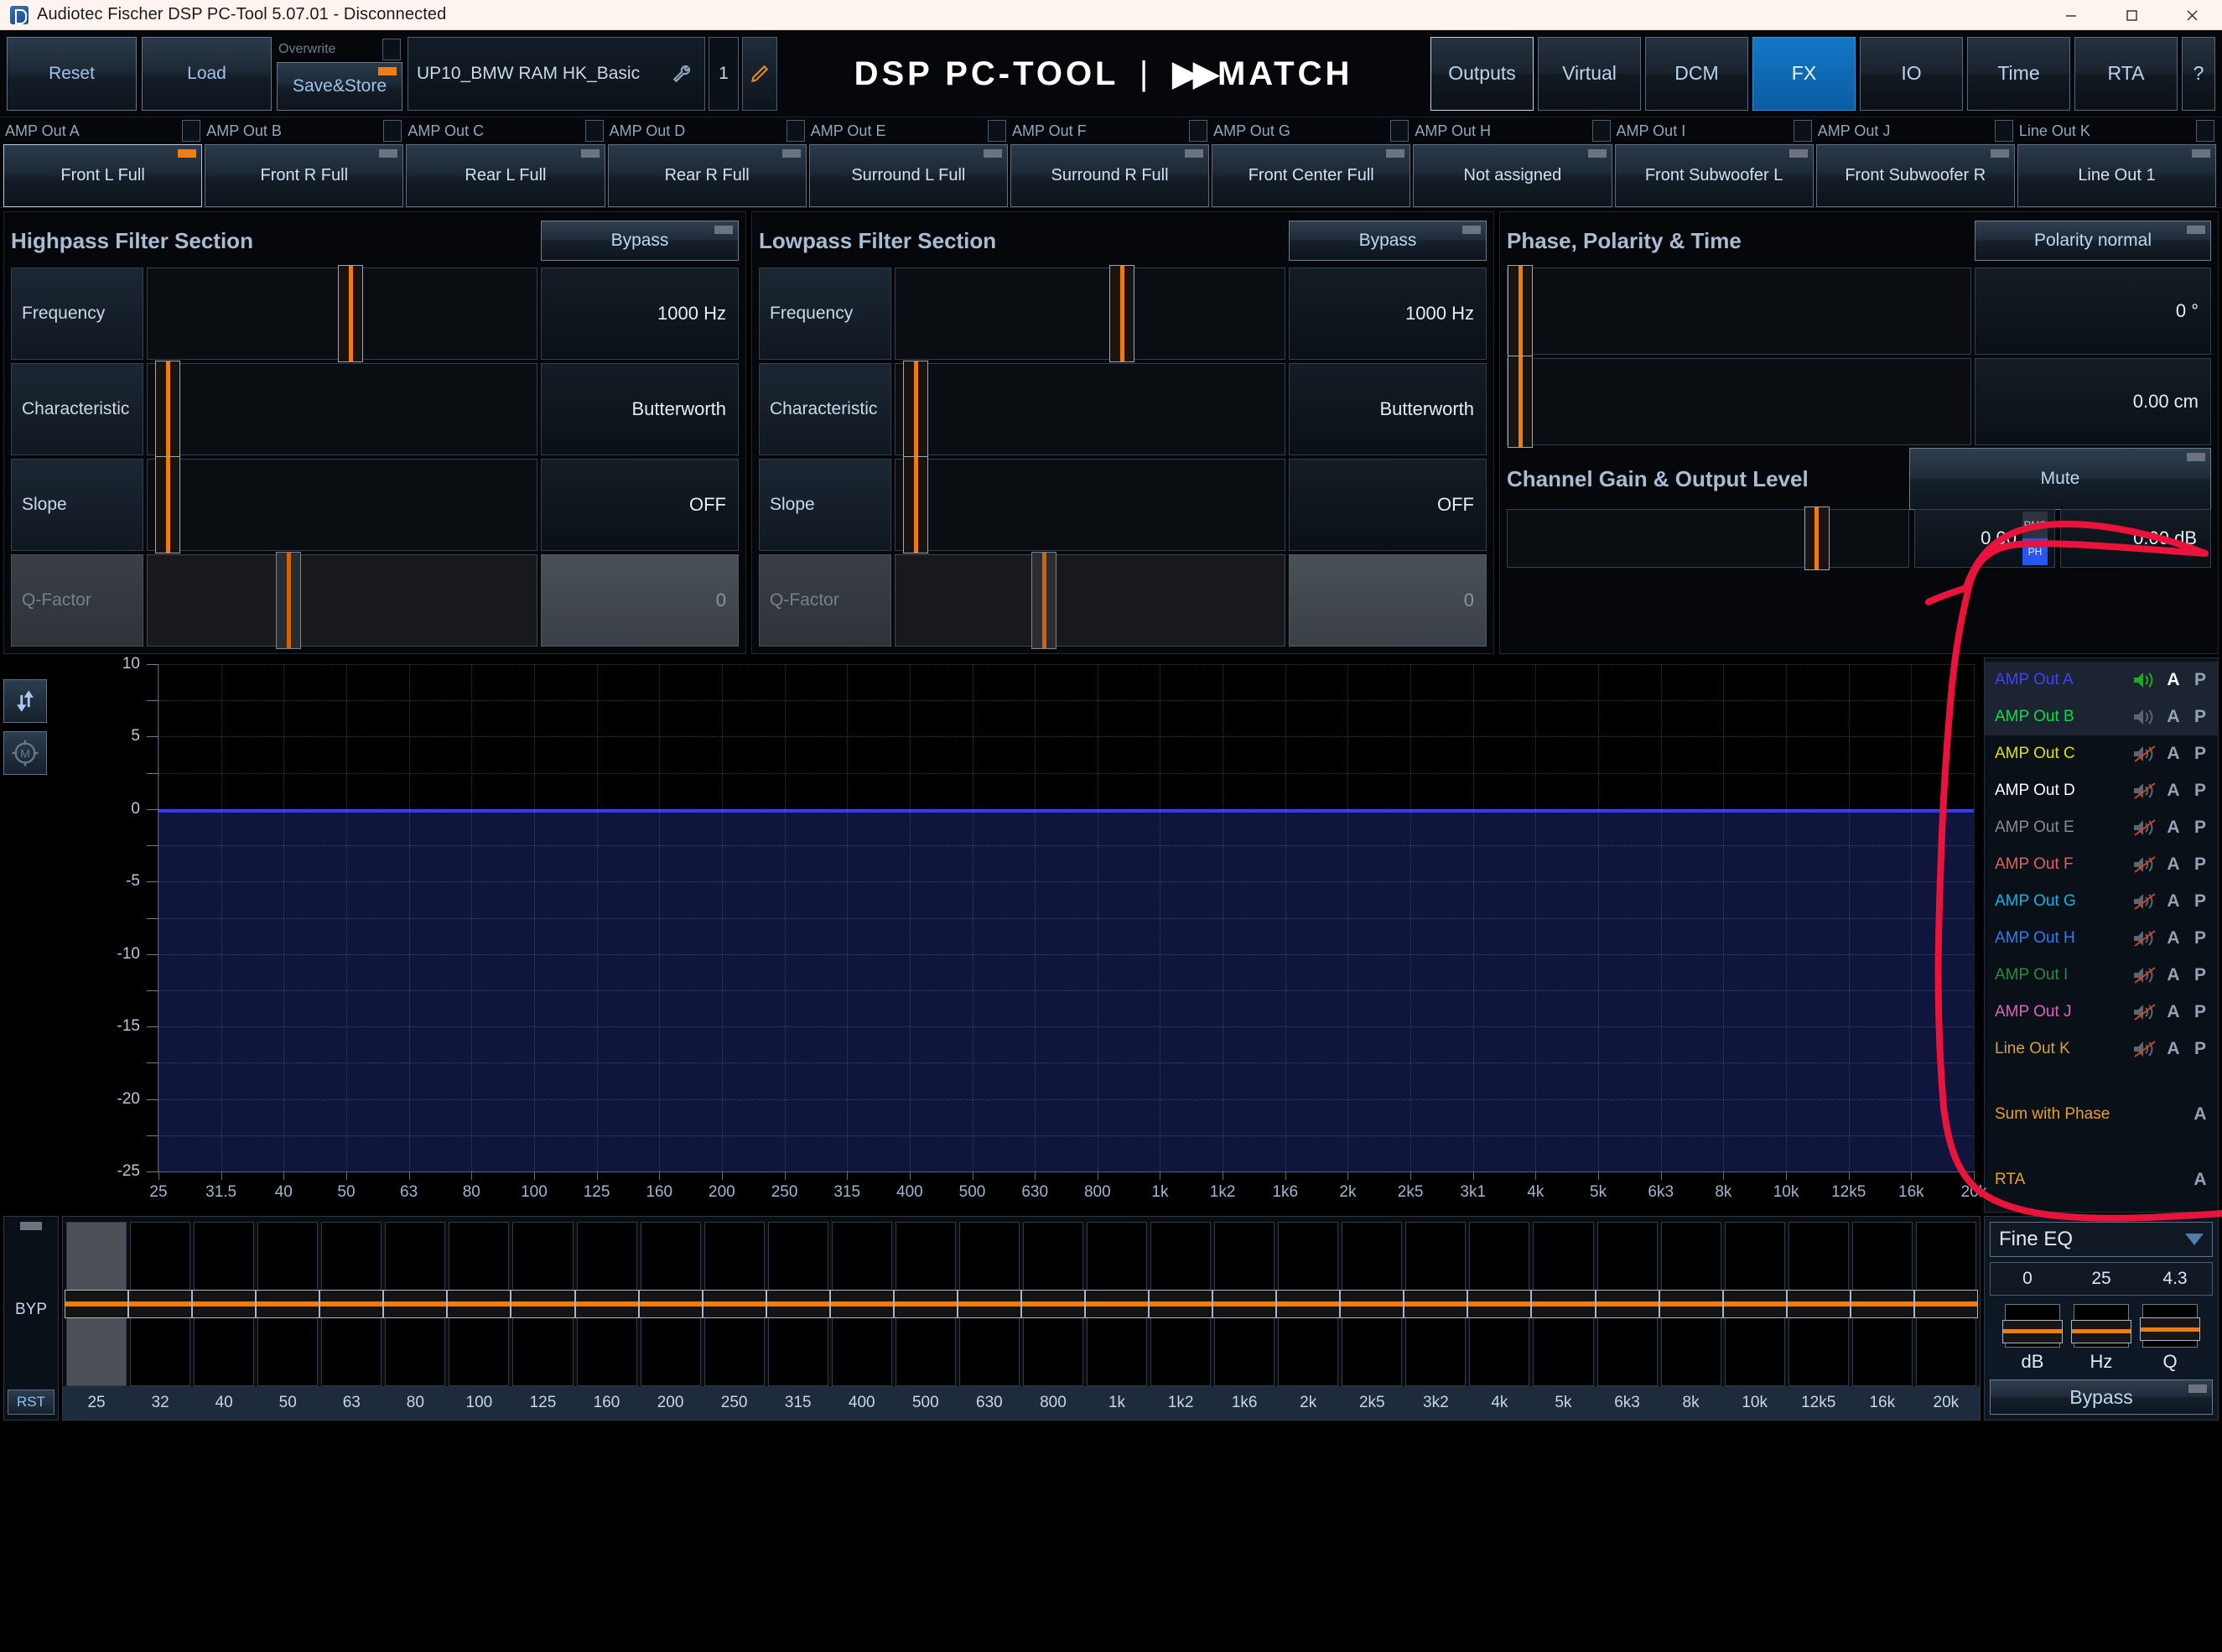 The image size is (2222, 1652). What do you see at coordinates (640, 241) in the screenshot?
I see `highpass-bypass-button: Bypass` at bounding box center [640, 241].